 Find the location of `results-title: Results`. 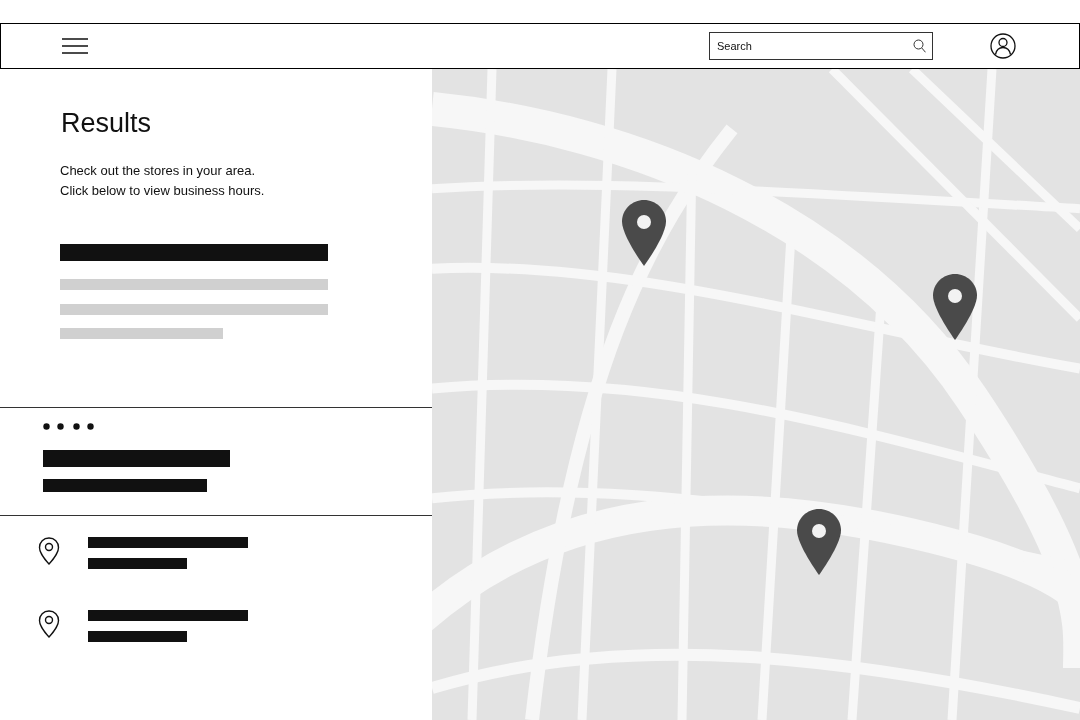

results-title: Results is located at coordinates (107, 123).